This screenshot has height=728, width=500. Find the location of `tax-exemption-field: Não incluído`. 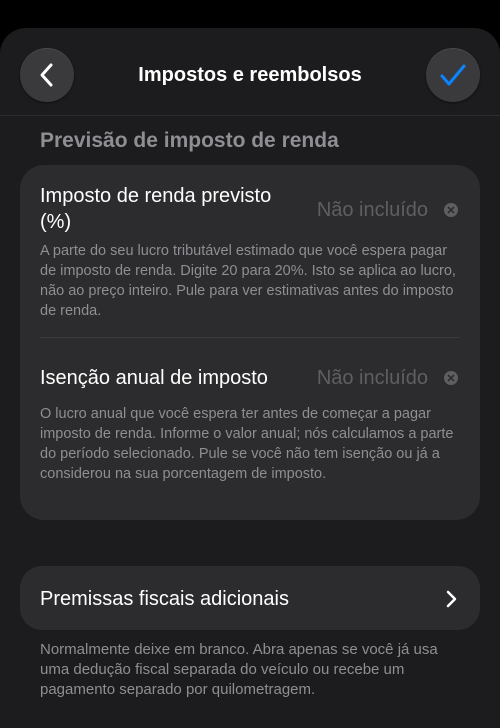

tax-exemption-field: Não incluído is located at coordinates (372, 378).